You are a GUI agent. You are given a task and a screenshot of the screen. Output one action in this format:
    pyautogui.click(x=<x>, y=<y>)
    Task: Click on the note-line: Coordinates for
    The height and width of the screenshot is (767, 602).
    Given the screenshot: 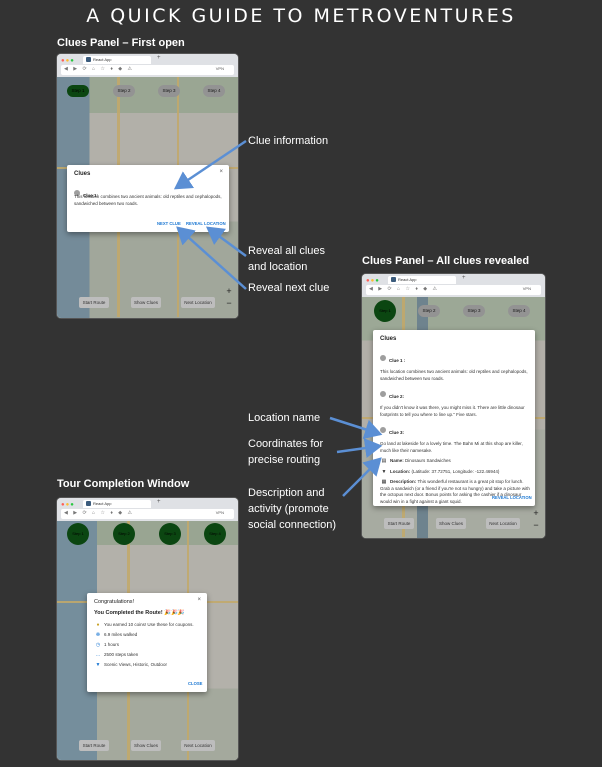 What is the action you would take?
    pyautogui.click(x=286, y=444)
    